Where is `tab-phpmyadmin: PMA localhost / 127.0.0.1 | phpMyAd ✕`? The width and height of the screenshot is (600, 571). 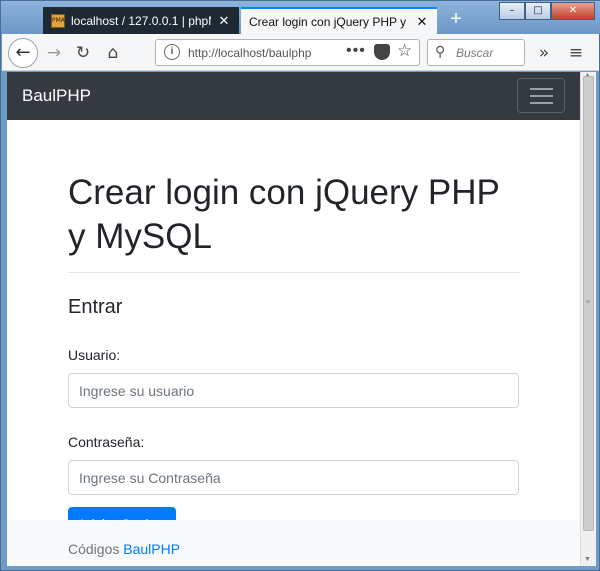
tab-phpmyadmin: PMA localhost / 127.0.0.1 | phpMyAd ✕ is located at coordinates (141, 20).